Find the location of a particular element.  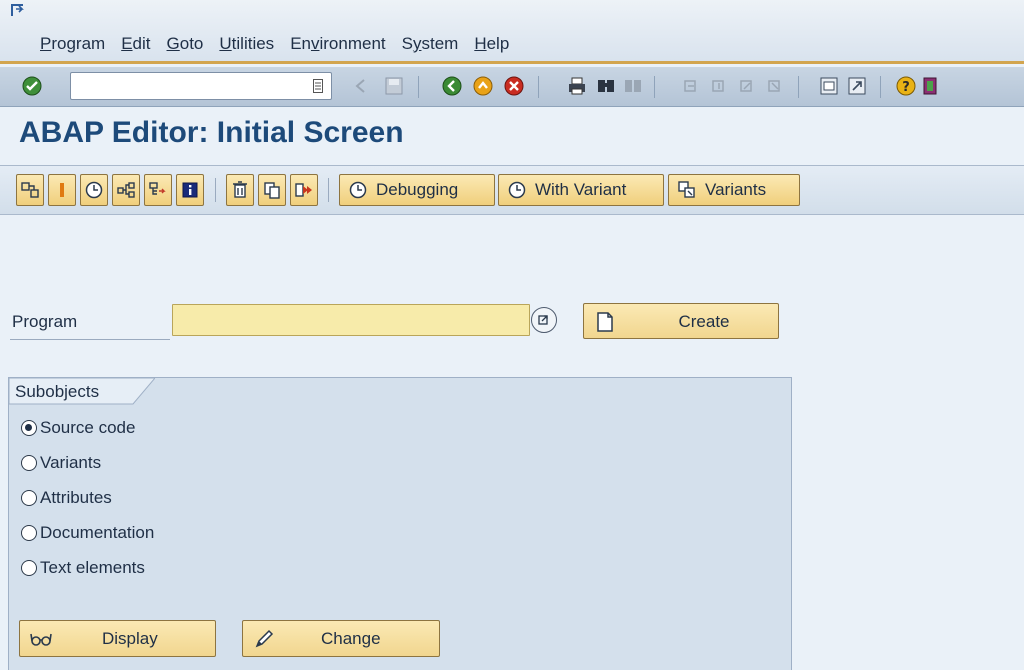

radio-attributes: Attributes is located at coordinates (66, 498).